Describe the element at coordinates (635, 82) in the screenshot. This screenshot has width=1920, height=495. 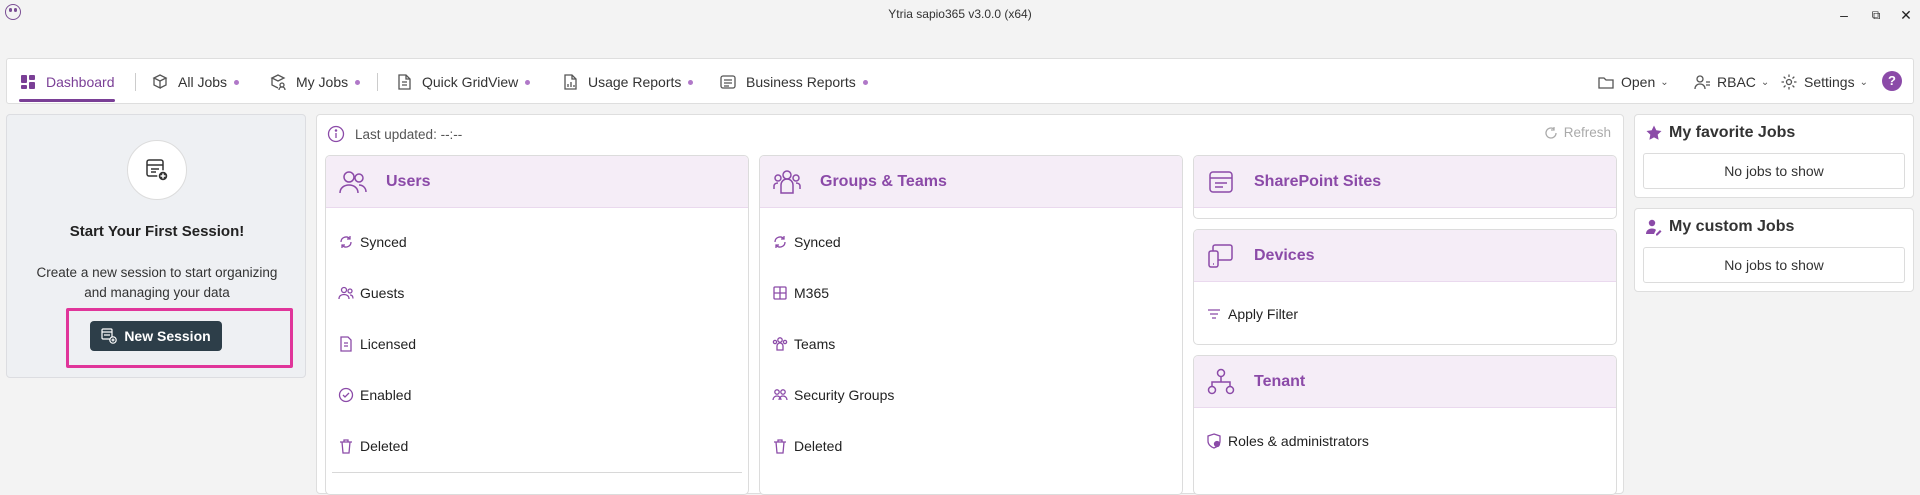
I see `tab-usage-reports-label: Usage Reports` at that location.